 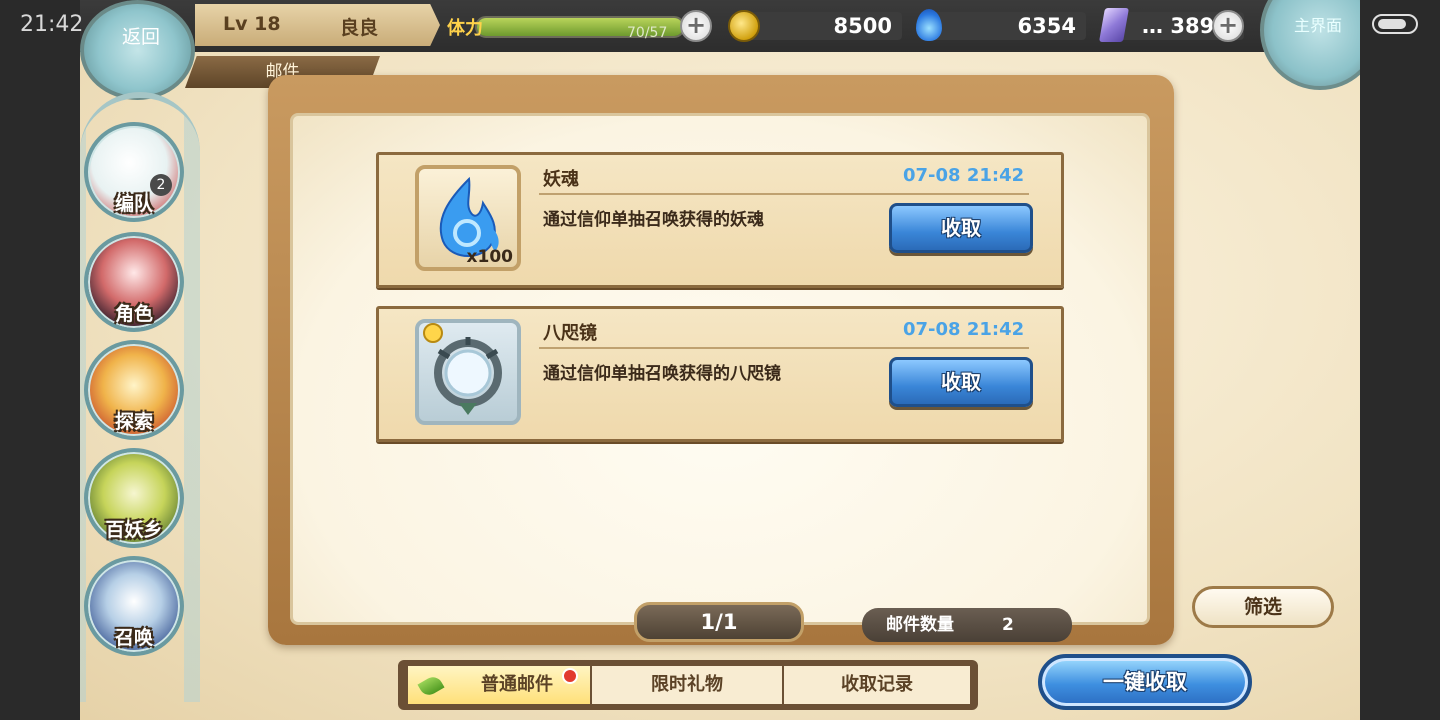 I want to click on mail-count-label: 邮件数量, so click(x=920, y=625).